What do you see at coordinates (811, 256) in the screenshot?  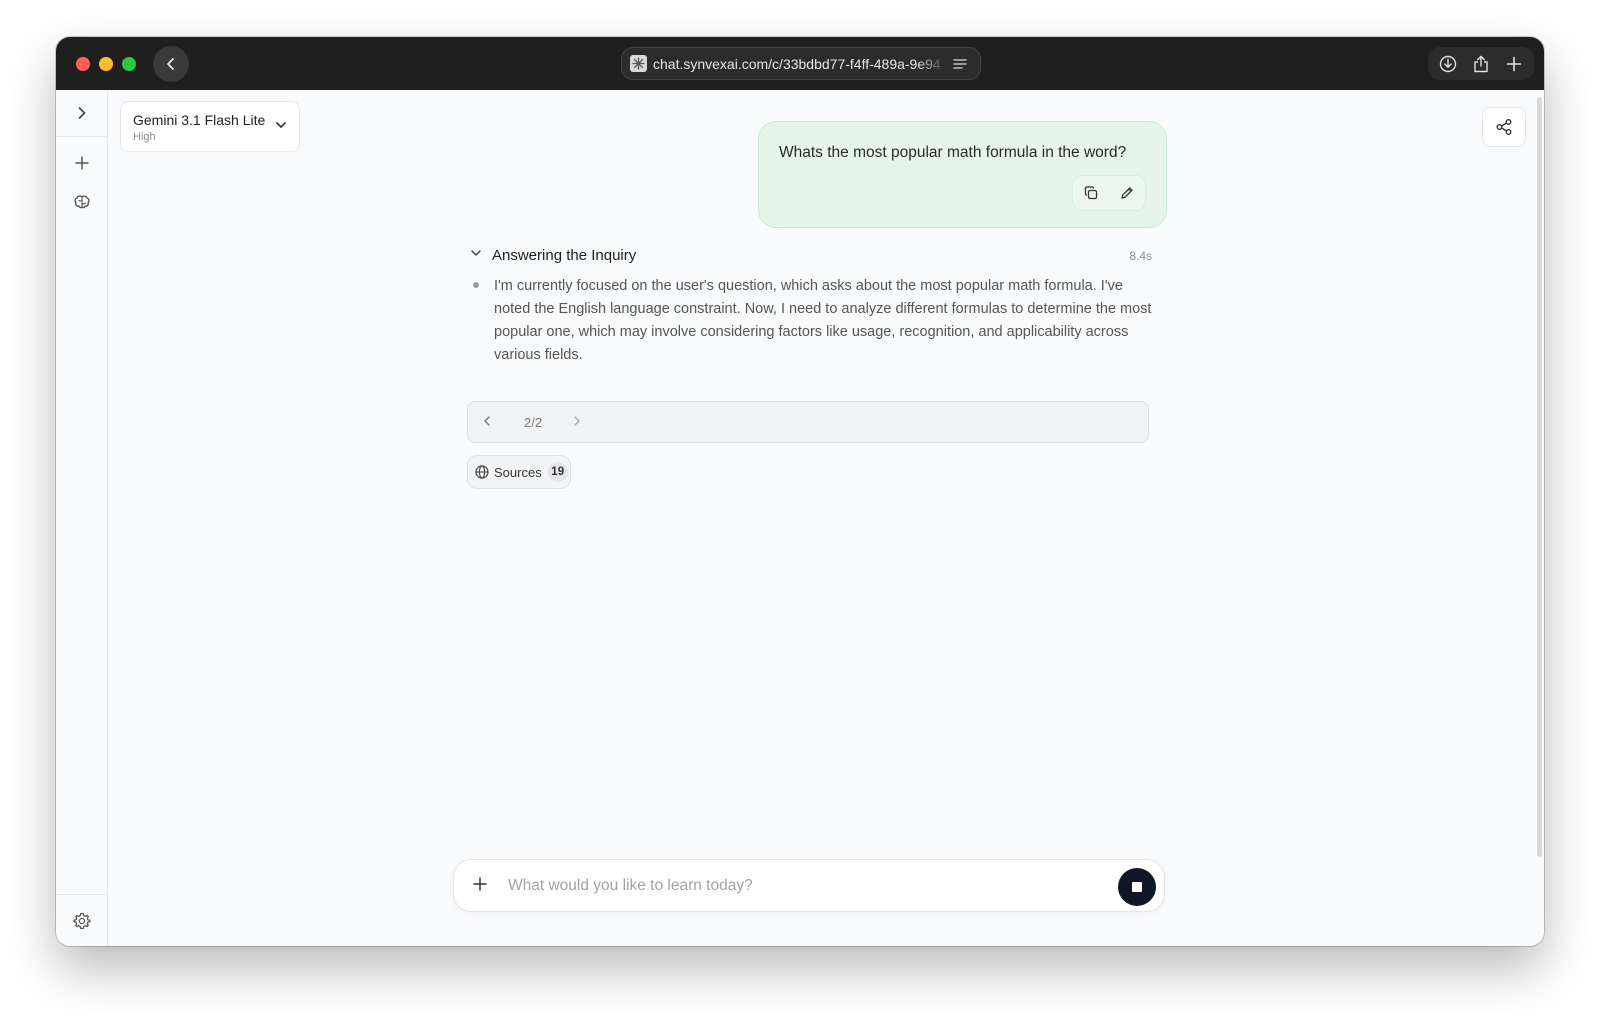 I see `thinking-header: Answering the Inquiry 8.4s` at bounding box center [811, 256].